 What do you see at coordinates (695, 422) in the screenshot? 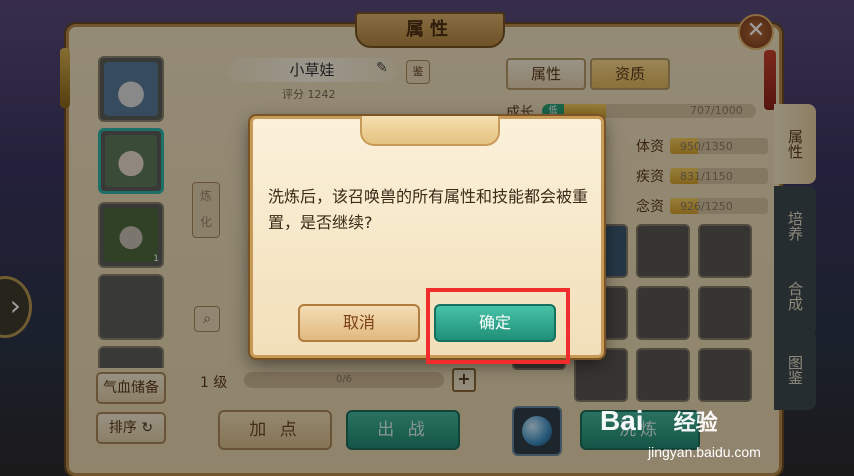
I see `watermark-brand2: 经验` at bounding box center [695, 422].